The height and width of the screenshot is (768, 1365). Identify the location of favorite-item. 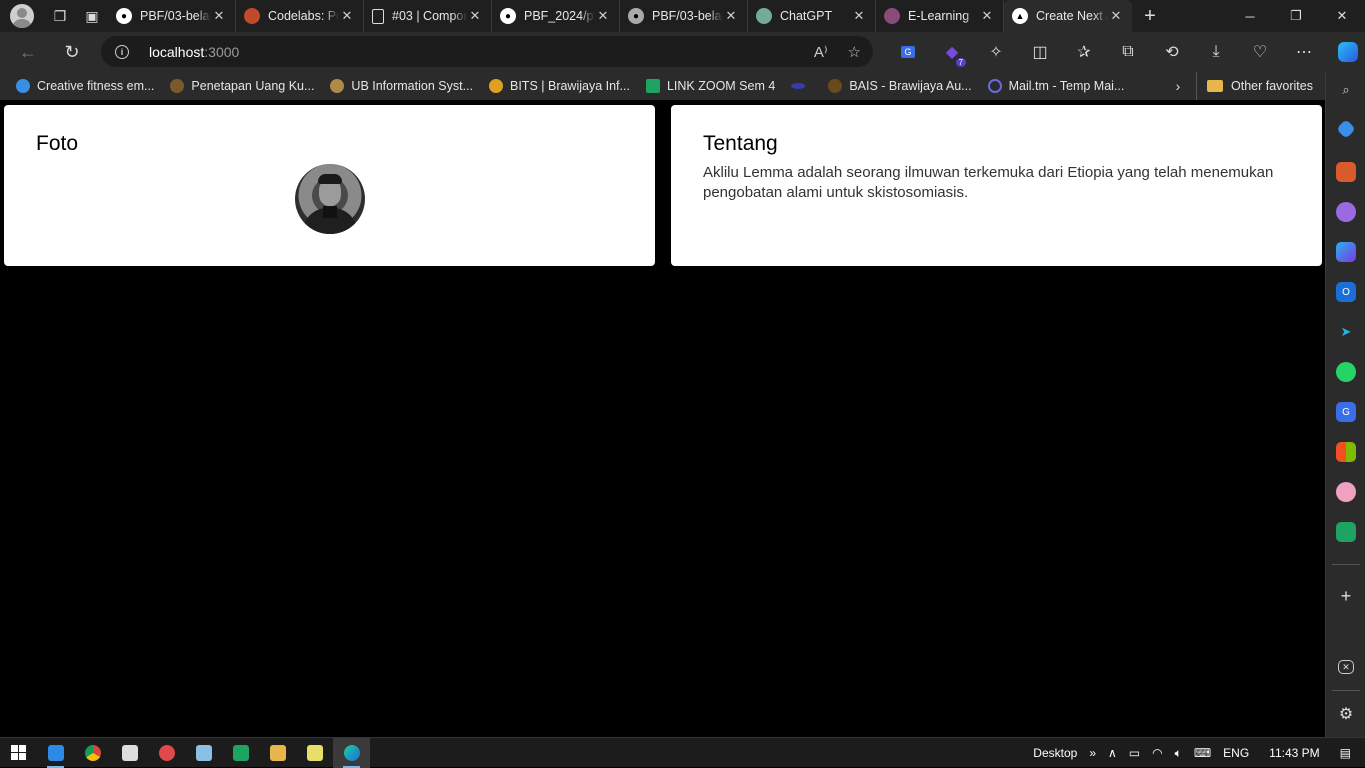
(801, 86).